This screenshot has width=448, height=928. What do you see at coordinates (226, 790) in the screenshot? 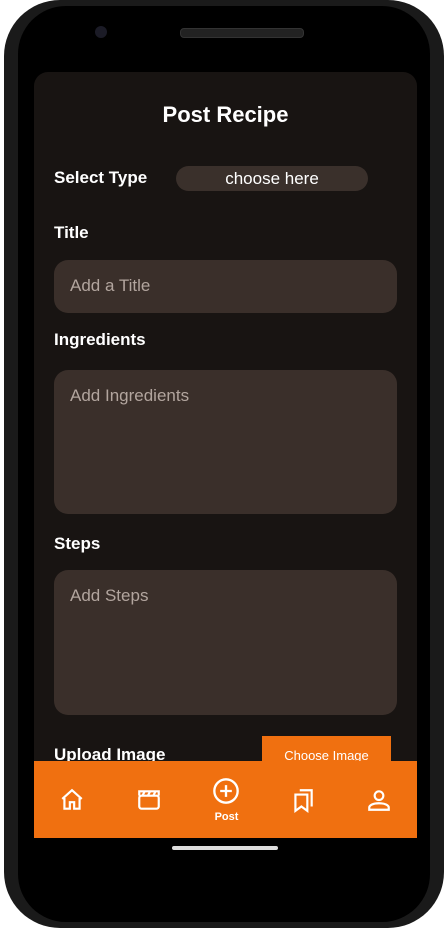
I see `plus-circle-icon` at bounding box center [226, 790].